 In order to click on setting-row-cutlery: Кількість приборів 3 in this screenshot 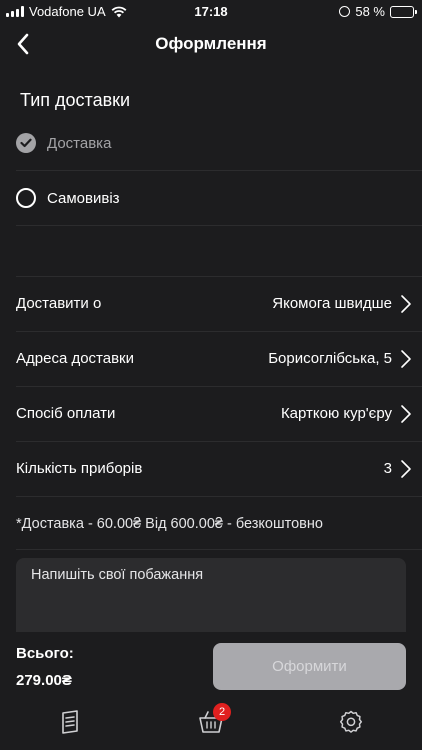, I will do `click(214, 468)`.